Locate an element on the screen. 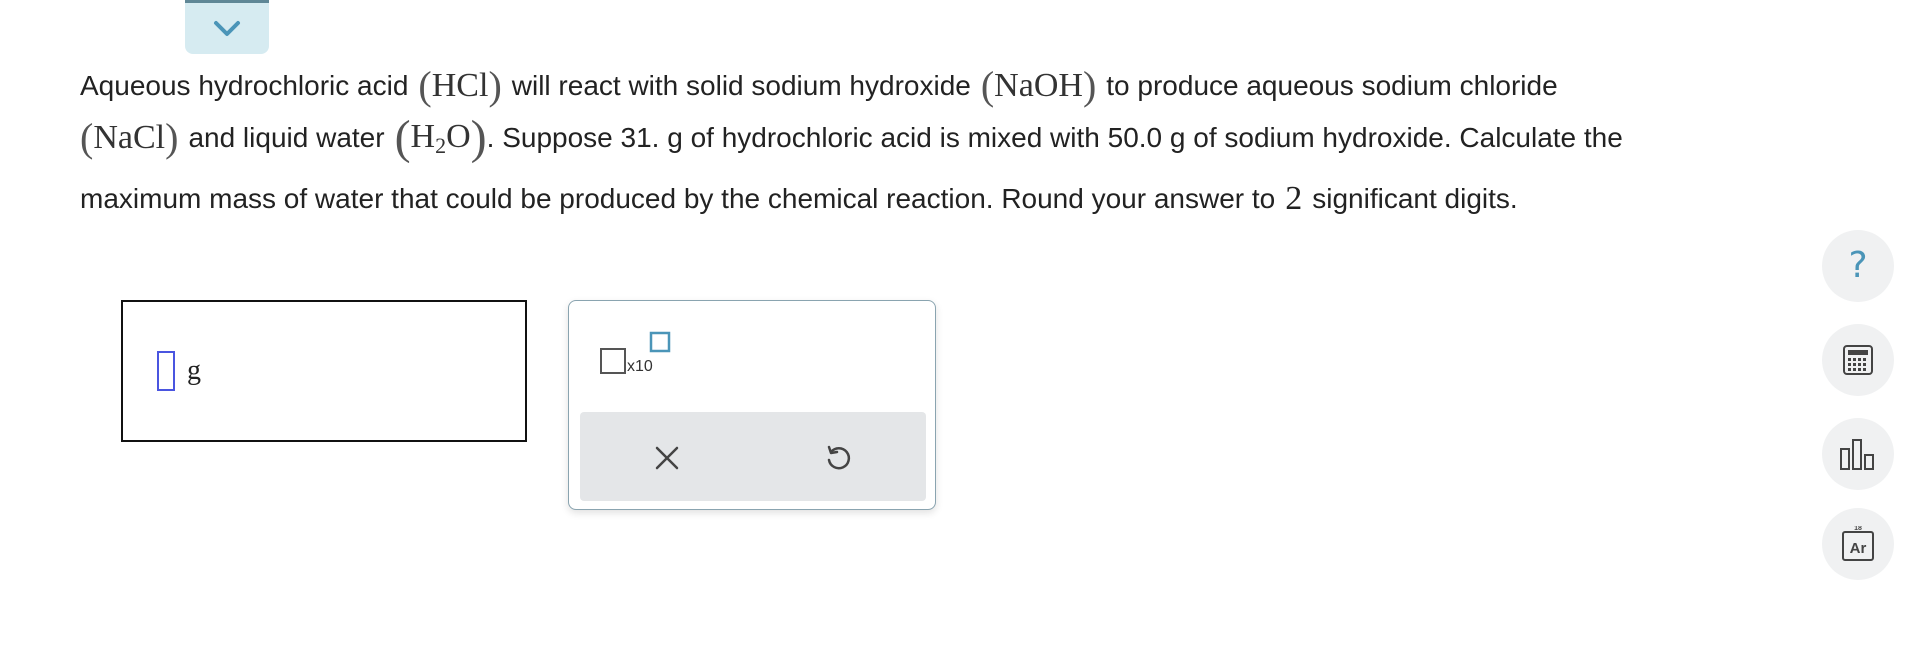 This screenshot has height=668, width=1925. formula-hcl: HCl is located at coordinates (460, 85).